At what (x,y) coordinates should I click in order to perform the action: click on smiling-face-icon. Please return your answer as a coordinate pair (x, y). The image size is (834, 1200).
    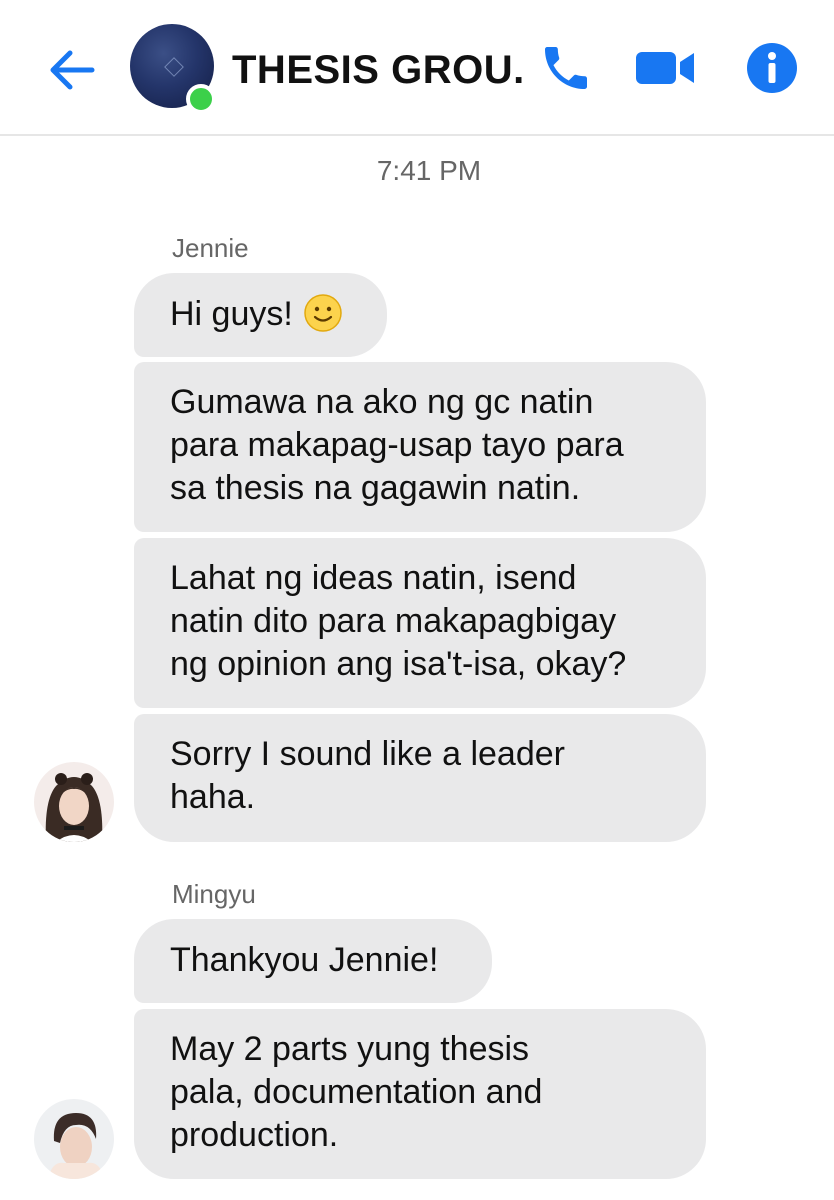
    Looking at the image, I should click on (323, 313).